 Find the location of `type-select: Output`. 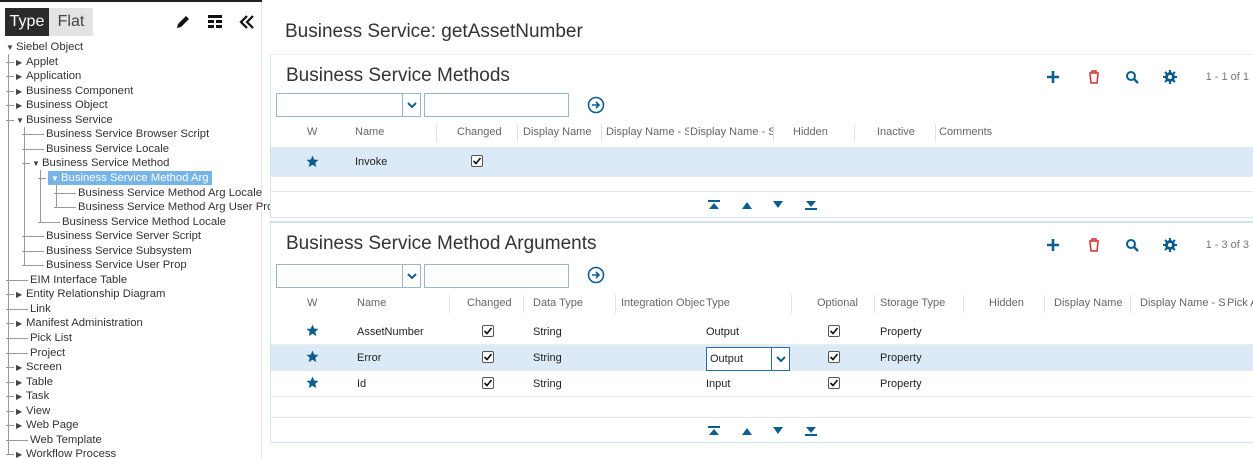

type-select: Output is located at coordinates (748, 359).